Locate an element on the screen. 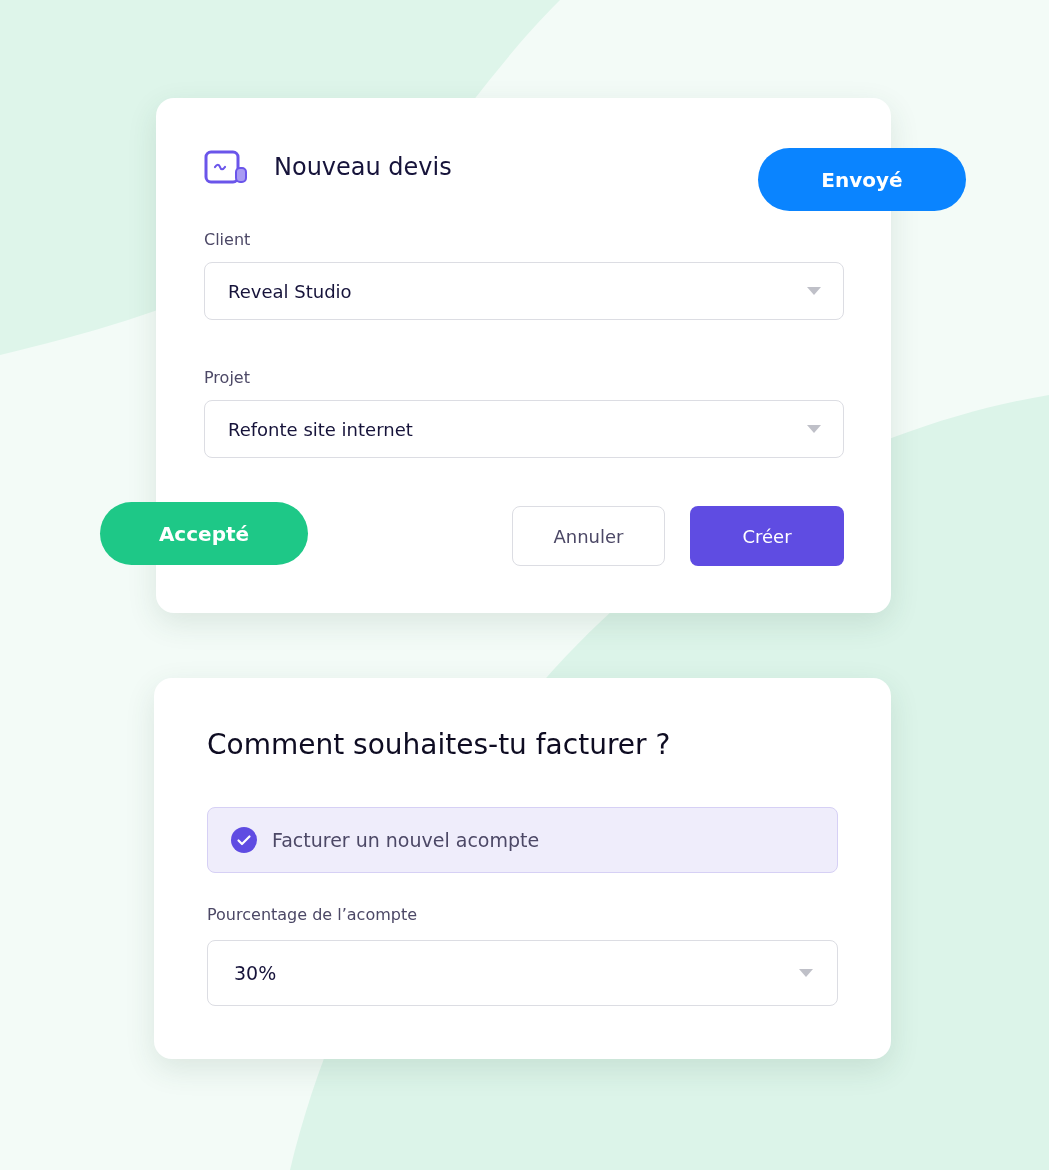 This screenshot has height=1170, width=1049. status-badge: Accepté is located at coordinates (204, 533).